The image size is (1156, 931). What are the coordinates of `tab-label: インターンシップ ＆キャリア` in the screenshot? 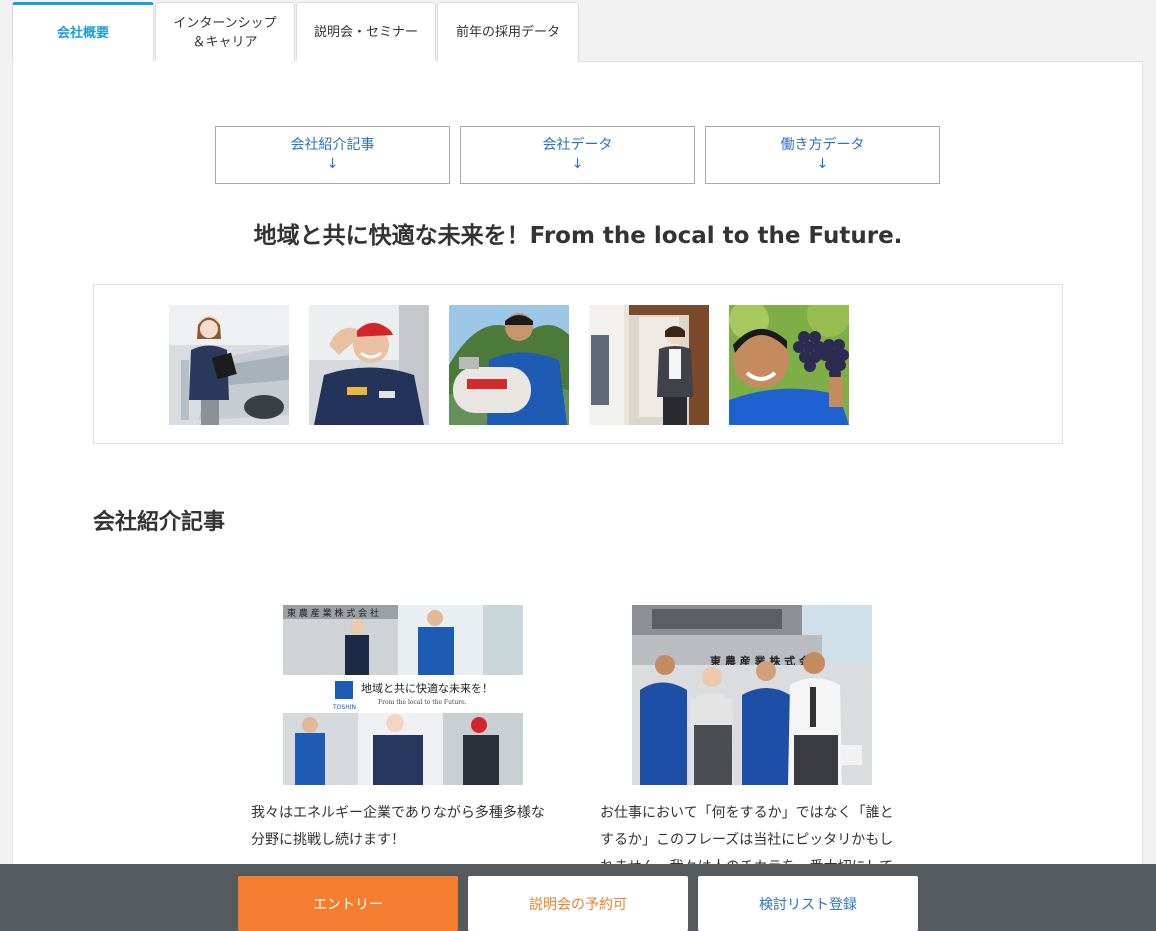 It's located at (225, 32).